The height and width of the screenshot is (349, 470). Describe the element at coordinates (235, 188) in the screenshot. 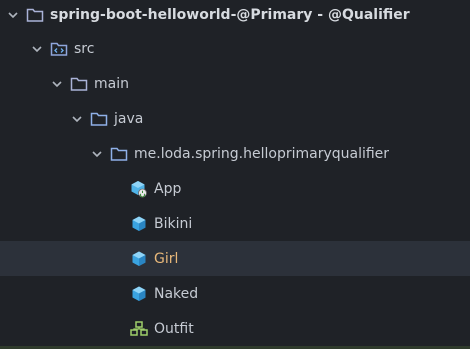

I see `tree-item-app: App` at that location.